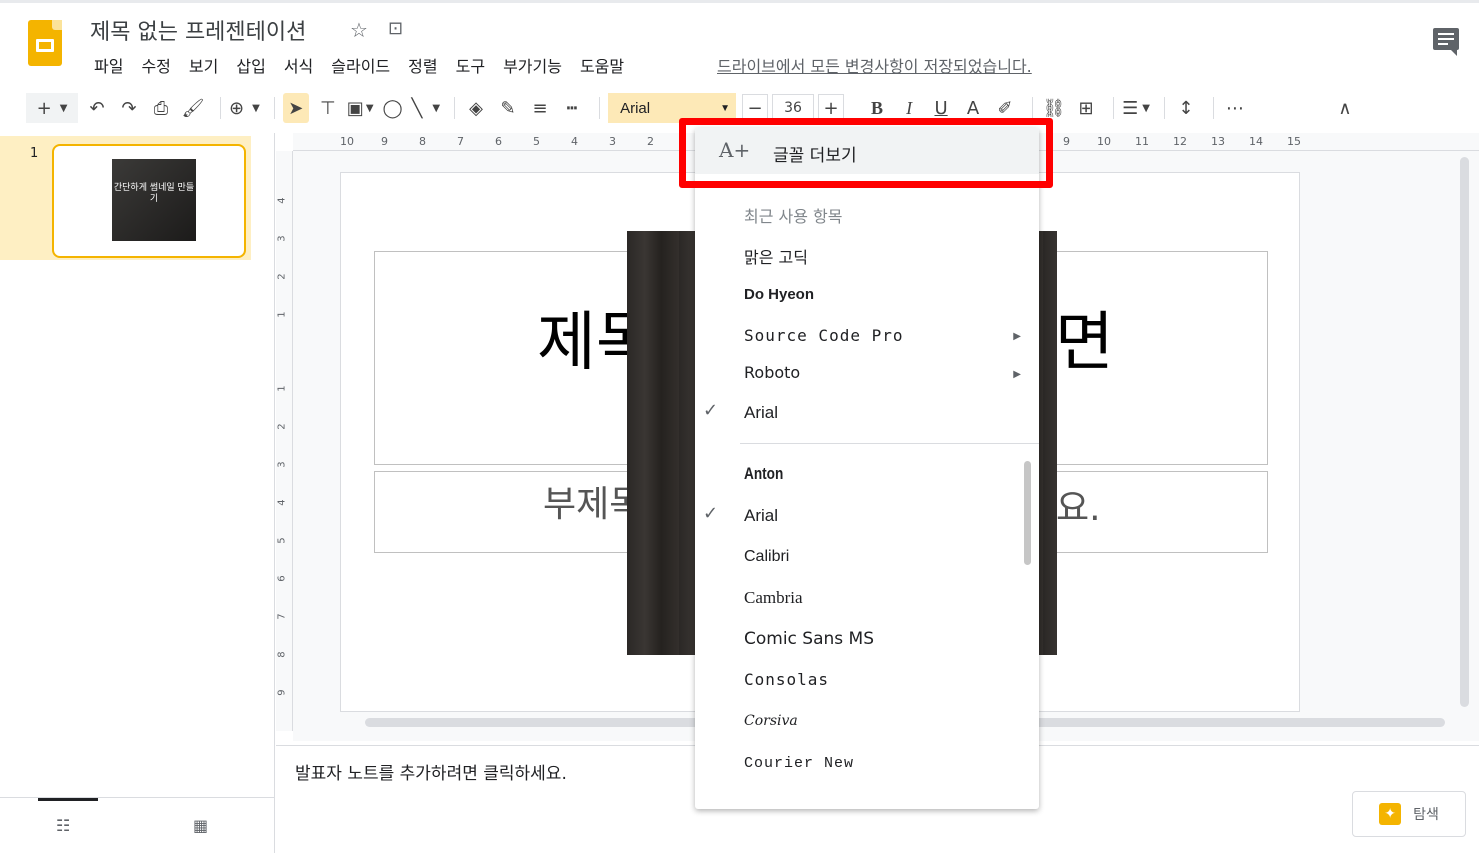 The width and height of the screenshot is (1479, 853). What do you see at coordinates (786, 679) in the screenshot?
I see `font-item-consolas: Consolas` at bounding box center [786, 679].